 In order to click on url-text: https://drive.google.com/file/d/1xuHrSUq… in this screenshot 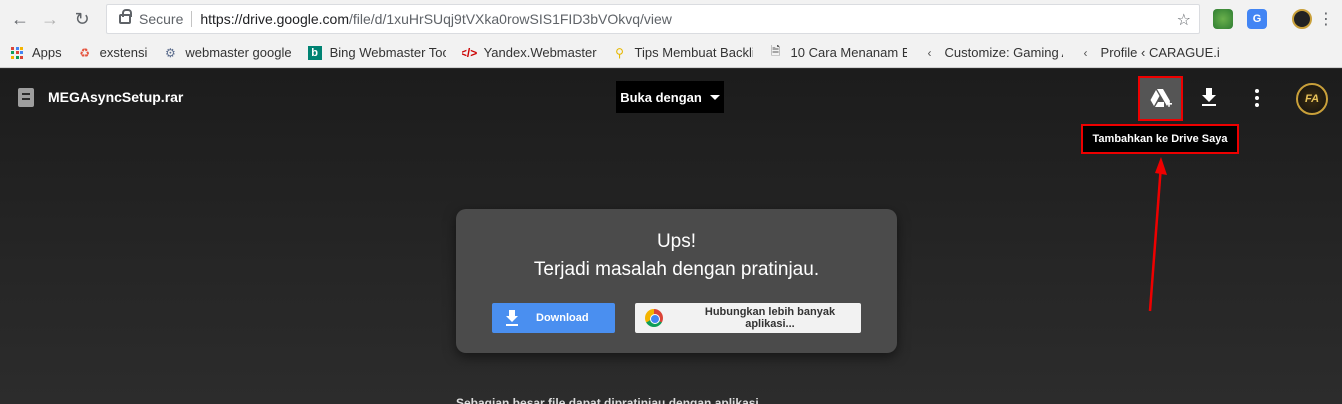, I will do `click(436, 19)`.